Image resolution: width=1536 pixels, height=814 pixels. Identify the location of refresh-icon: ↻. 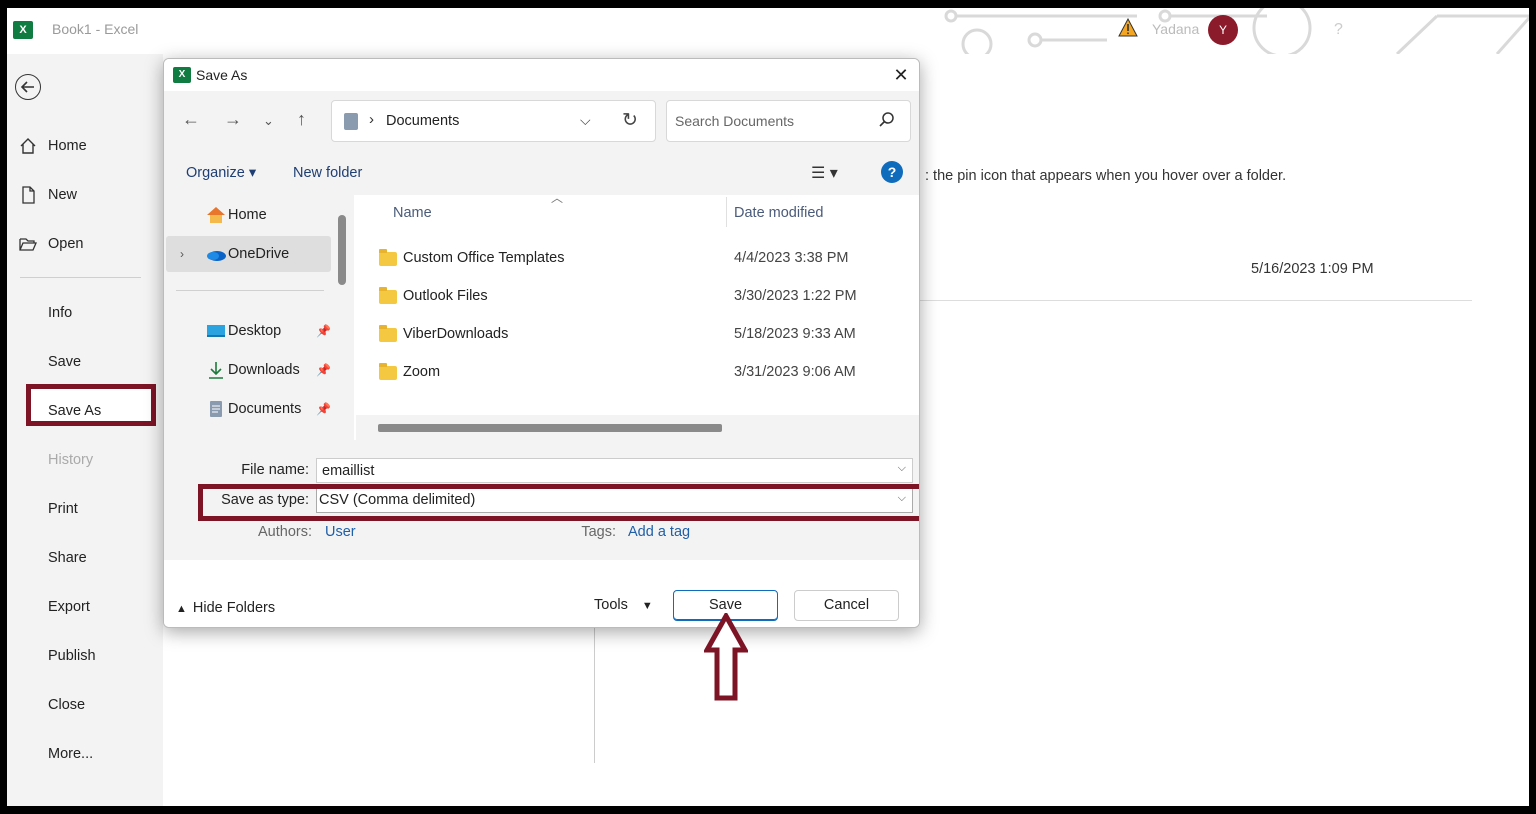
(630, 120).